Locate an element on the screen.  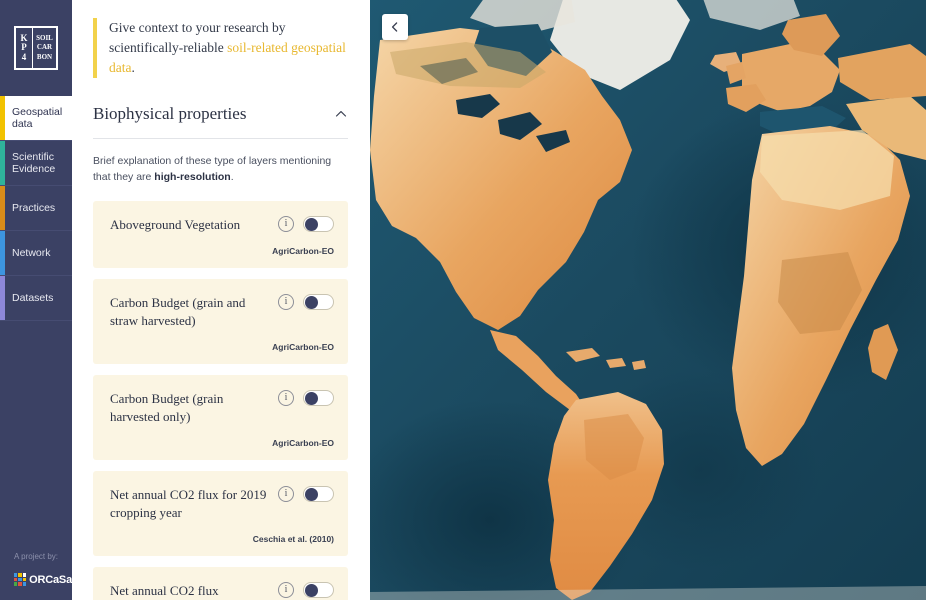
sidebar-item-network: Network is located at coordinates (36, 253).